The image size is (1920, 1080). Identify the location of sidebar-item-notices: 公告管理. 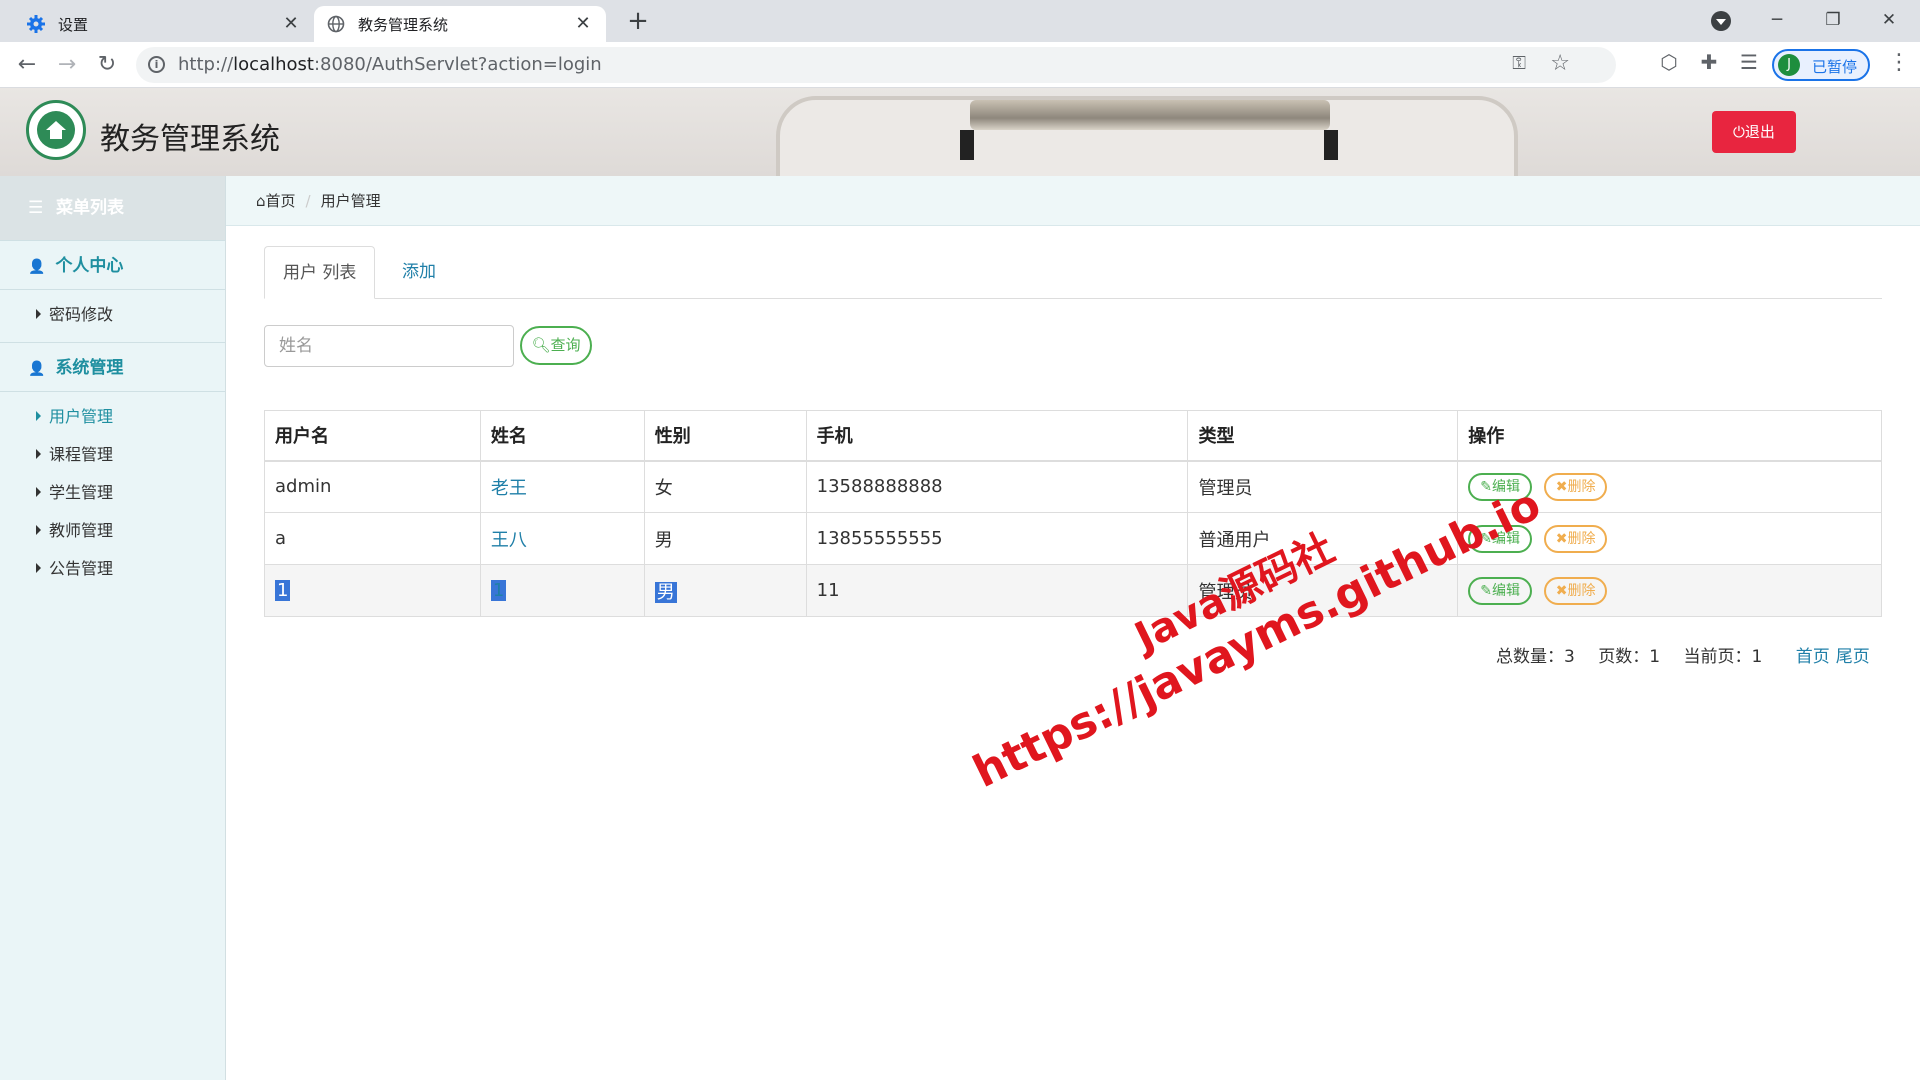
(112, 569).